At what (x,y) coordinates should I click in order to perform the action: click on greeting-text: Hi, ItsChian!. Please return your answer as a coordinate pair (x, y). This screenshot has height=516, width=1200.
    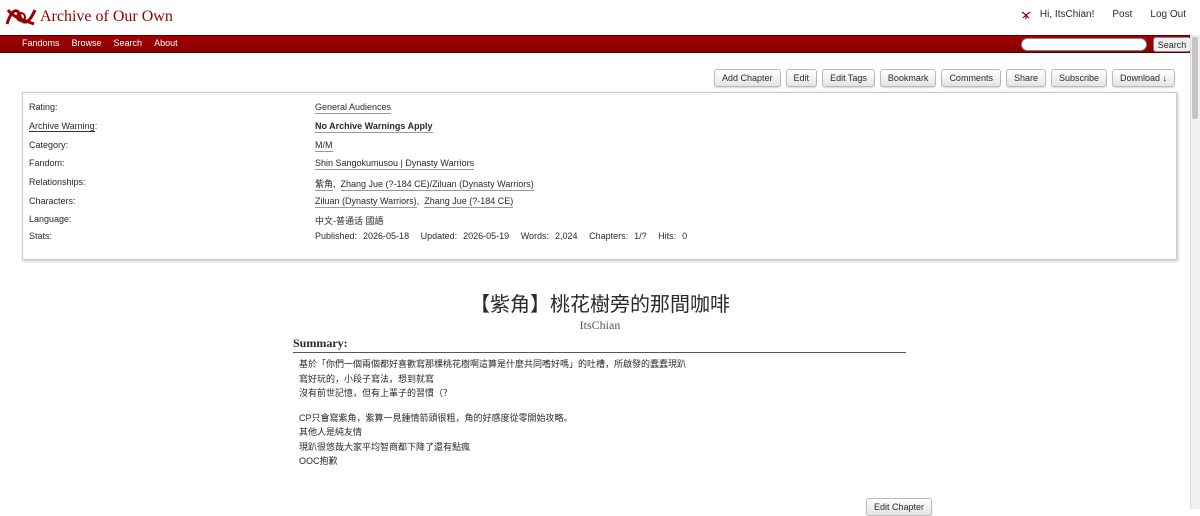
    Looking at the image, I should click on (1067, 14).